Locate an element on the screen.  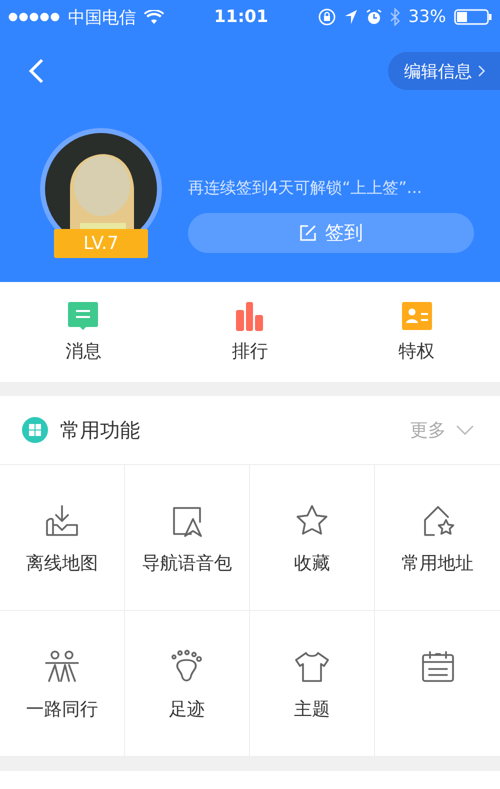
feature-item: 一路同行 is located at coordinates (62, 684).